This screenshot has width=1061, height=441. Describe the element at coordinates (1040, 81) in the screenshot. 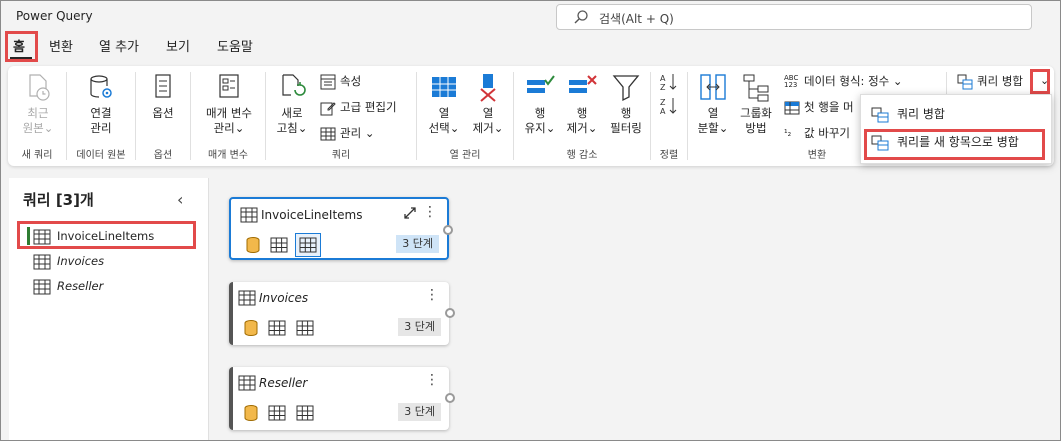

I see `highlight-merge-dropdown` at that location.